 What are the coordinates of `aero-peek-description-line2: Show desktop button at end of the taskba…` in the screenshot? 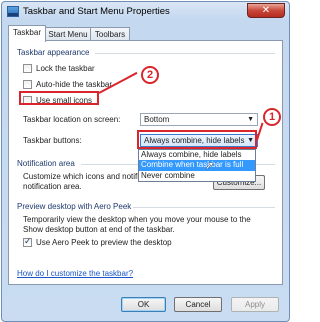 It's located at (99, 229).